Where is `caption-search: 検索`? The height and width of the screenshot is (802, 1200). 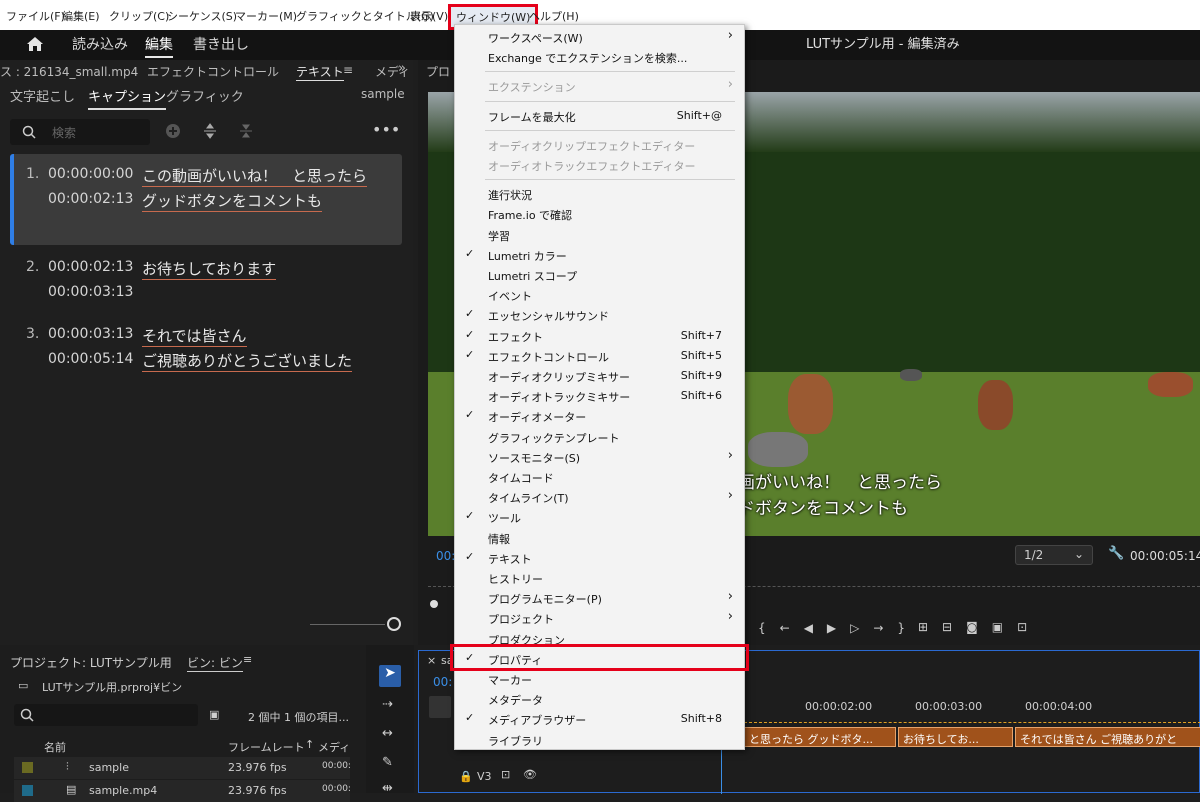 caption-search: 検索 is located at coordinates (80, 132).